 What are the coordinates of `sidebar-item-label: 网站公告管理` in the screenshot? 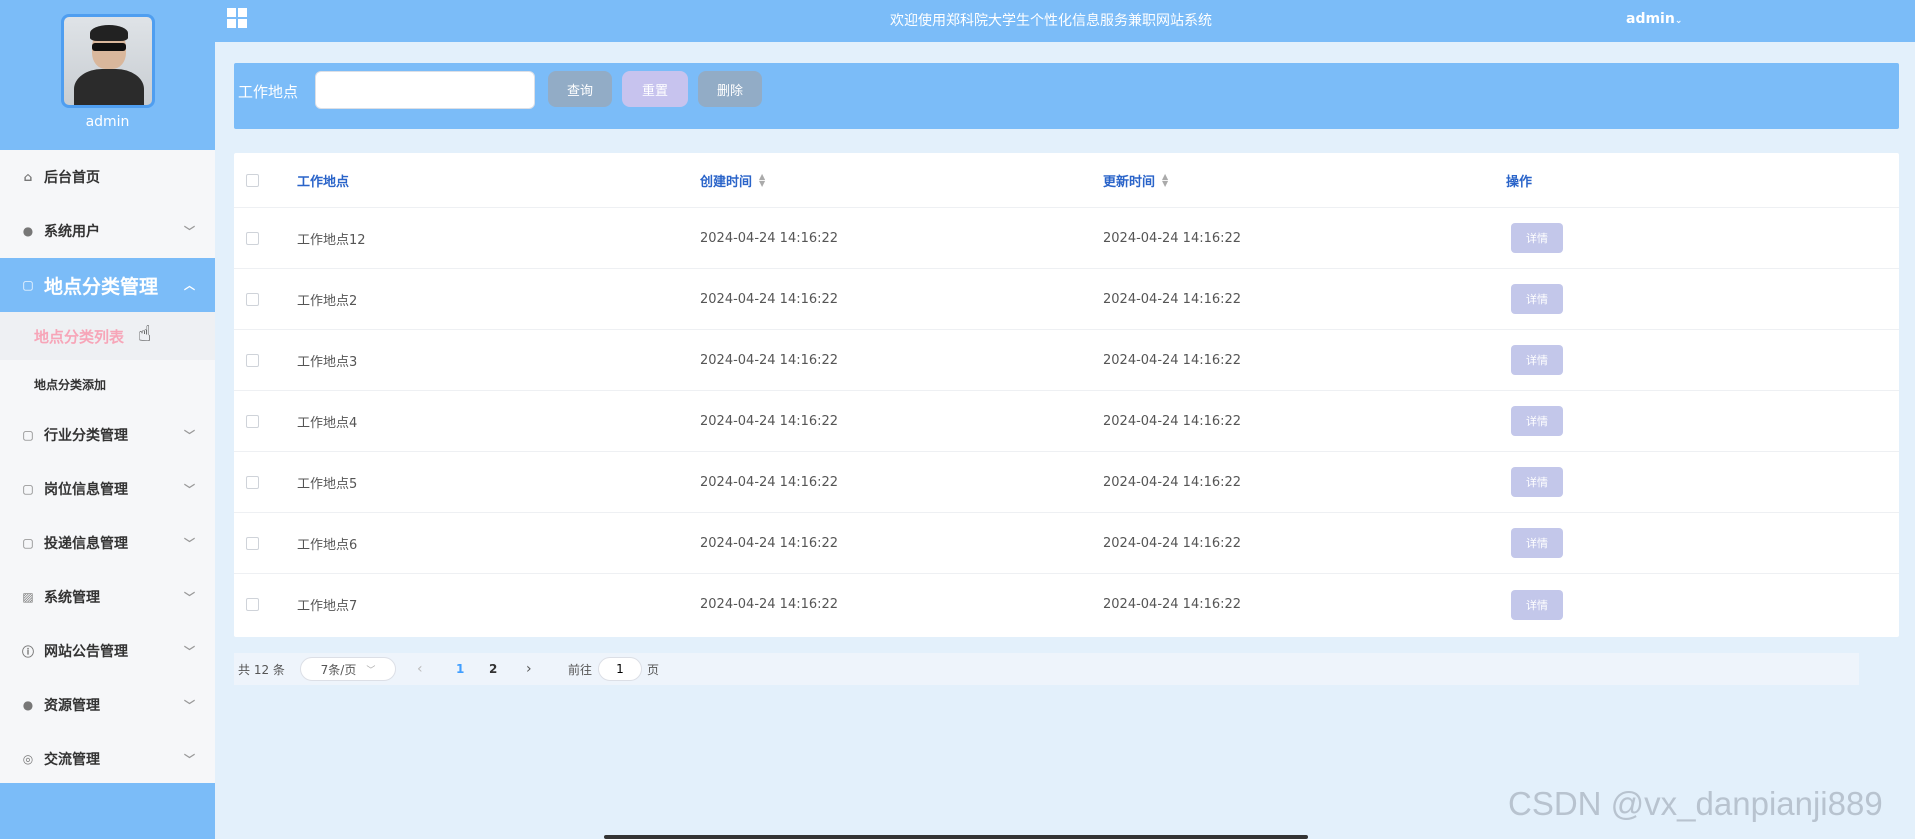 It's located at (86, 652).